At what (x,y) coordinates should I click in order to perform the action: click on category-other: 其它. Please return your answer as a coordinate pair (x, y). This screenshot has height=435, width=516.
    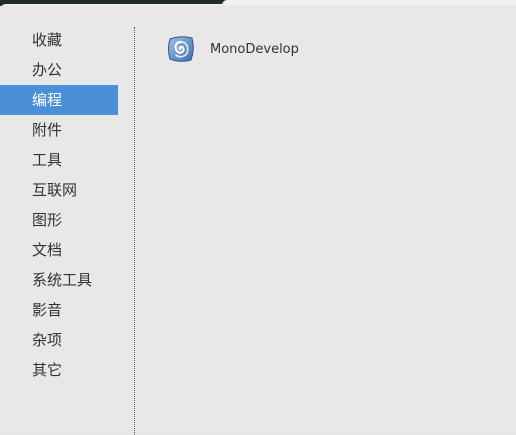
    Looking at the image, I should click on (59, 370).